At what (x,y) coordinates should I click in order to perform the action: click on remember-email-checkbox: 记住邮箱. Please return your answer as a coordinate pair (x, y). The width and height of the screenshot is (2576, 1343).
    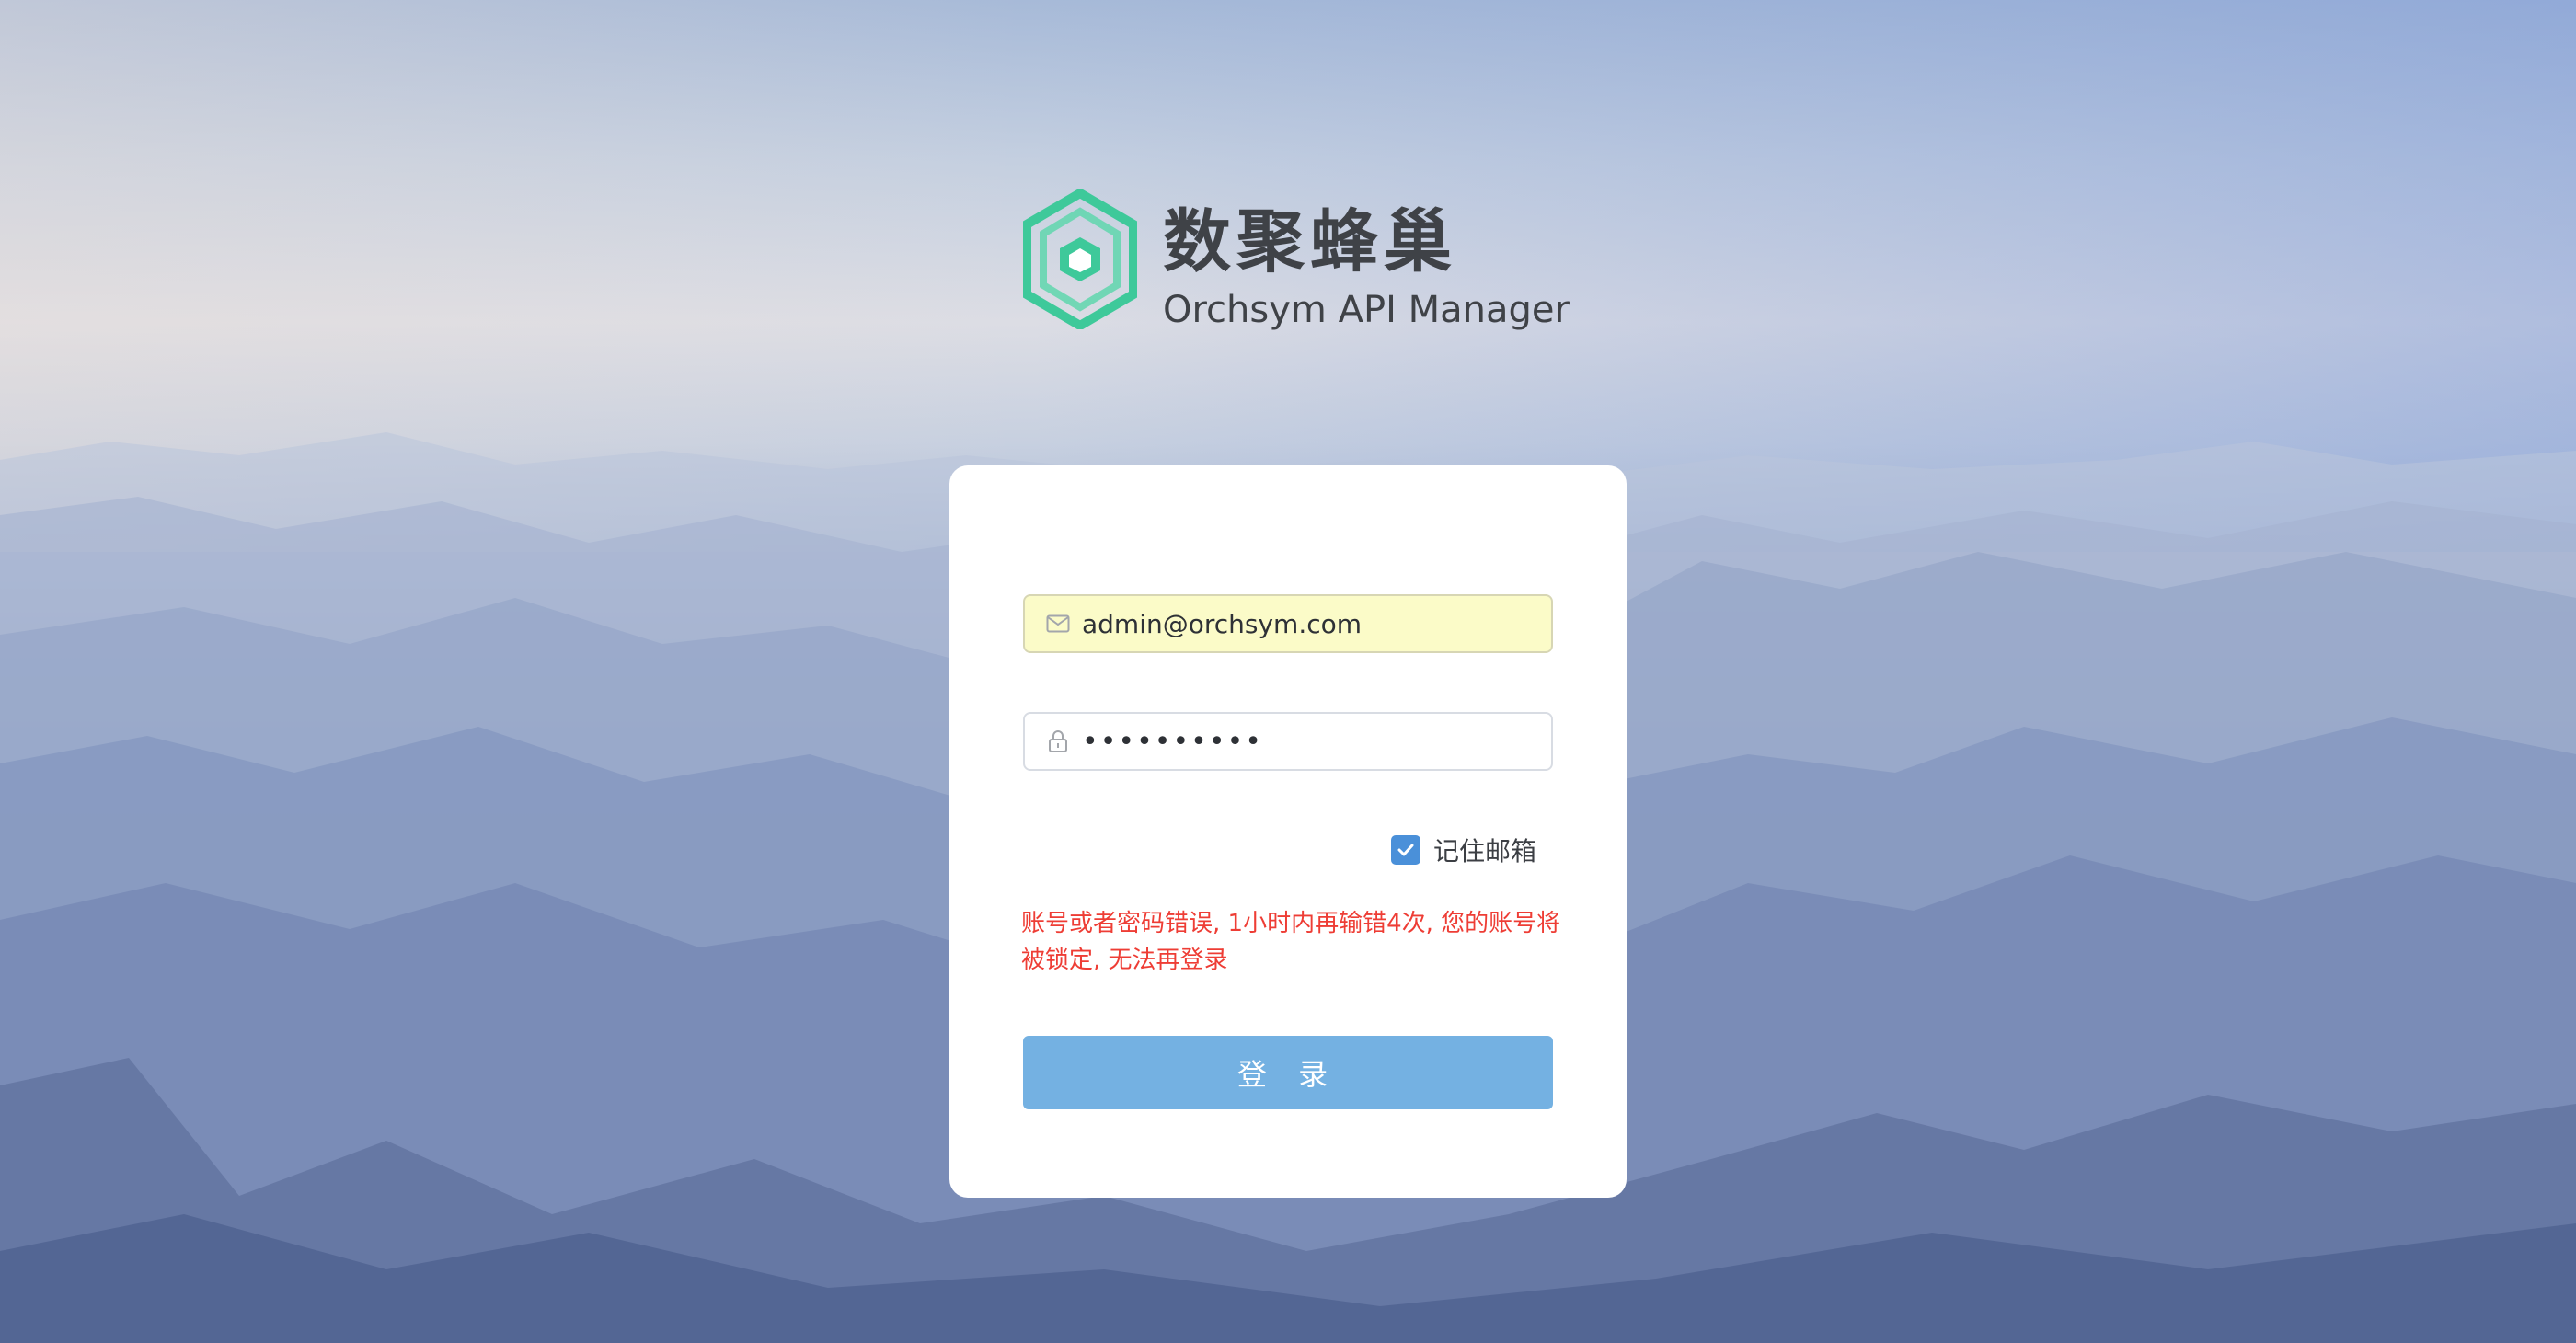
    Looking at the image, I should click on (1463, 850).